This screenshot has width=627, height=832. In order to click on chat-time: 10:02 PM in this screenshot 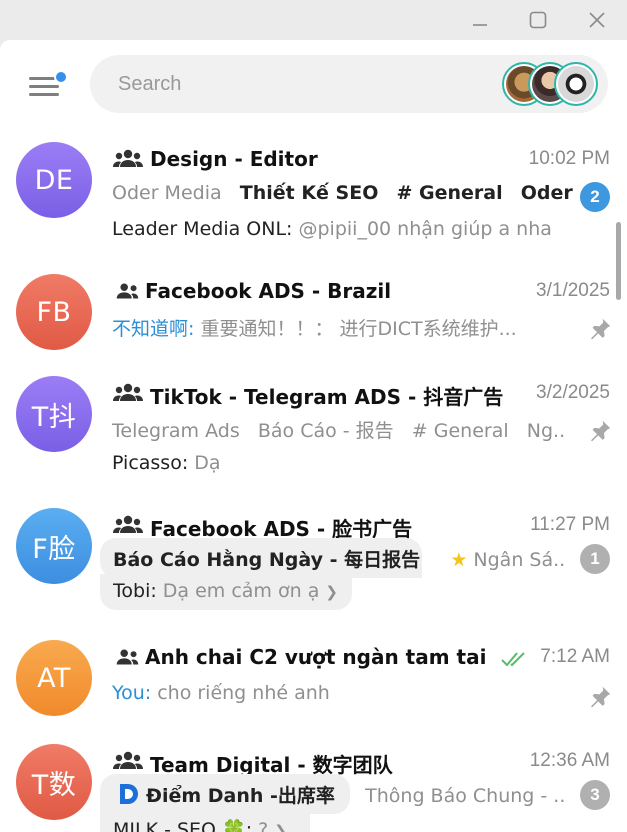, I will do `click(569, 158)`.